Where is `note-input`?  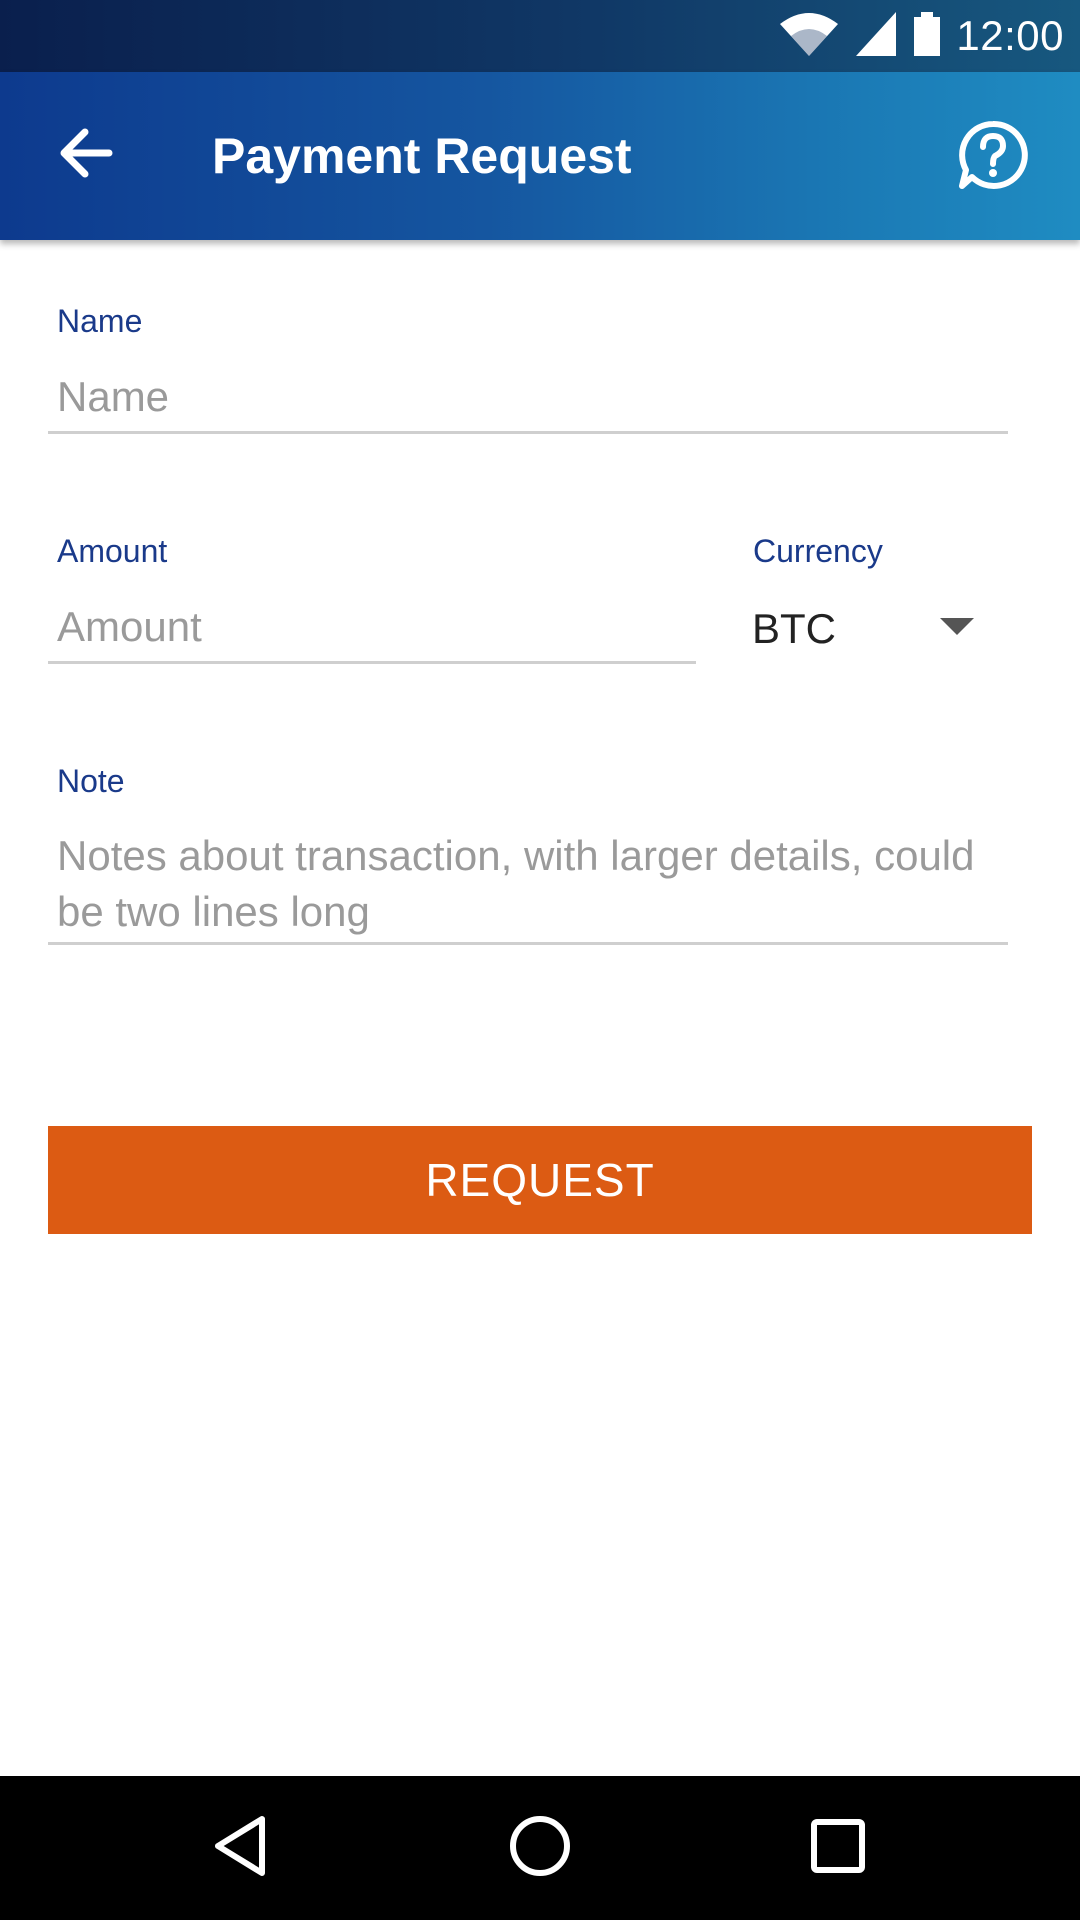
note-input is located at coordinates (528, 886).